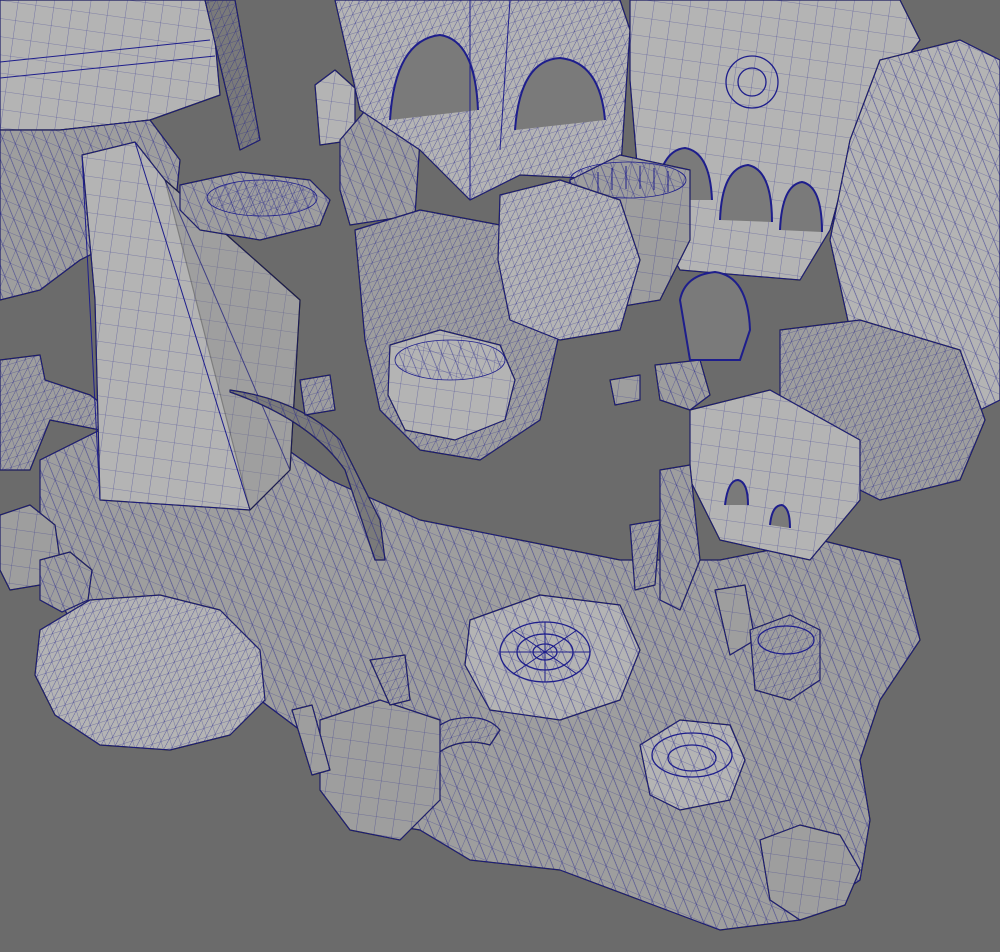 The width and height of the screenshot is (1000, 952). Describe the element at coordinates (552, 657) in the screenshot. I see `radial-floor-disc` at that location.